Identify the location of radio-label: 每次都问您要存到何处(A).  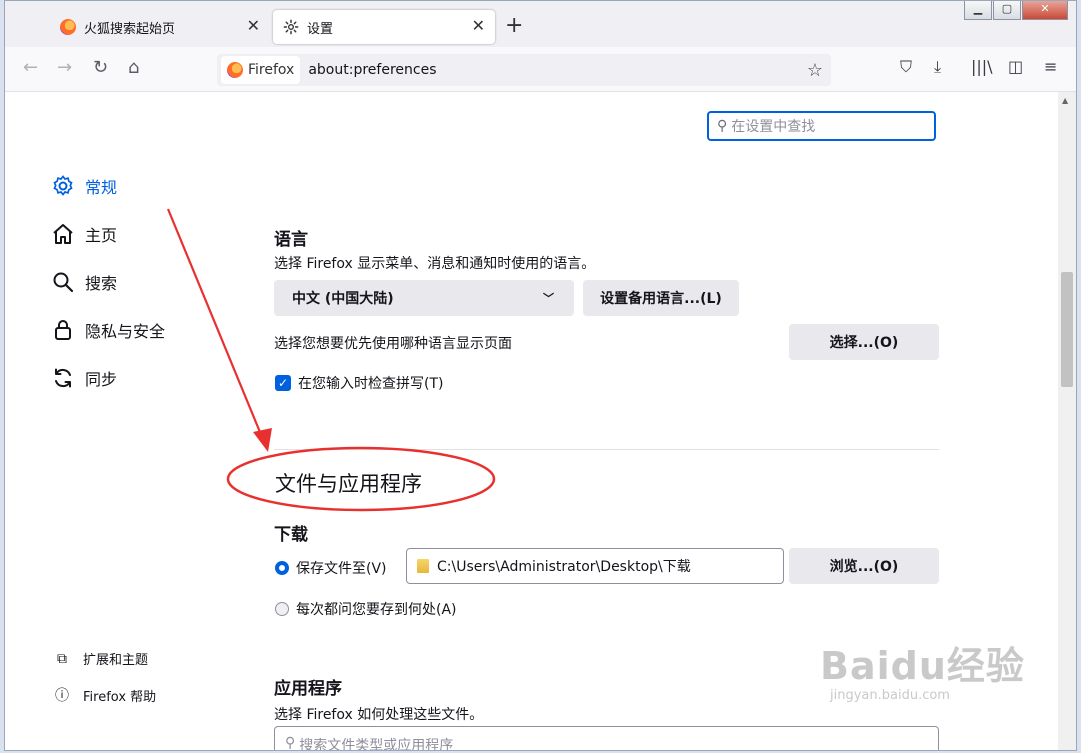
(376, 610).